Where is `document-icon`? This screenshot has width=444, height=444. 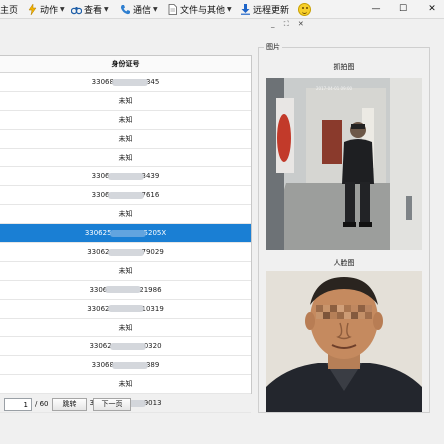
document-icon is located at coordinates (172, 9).